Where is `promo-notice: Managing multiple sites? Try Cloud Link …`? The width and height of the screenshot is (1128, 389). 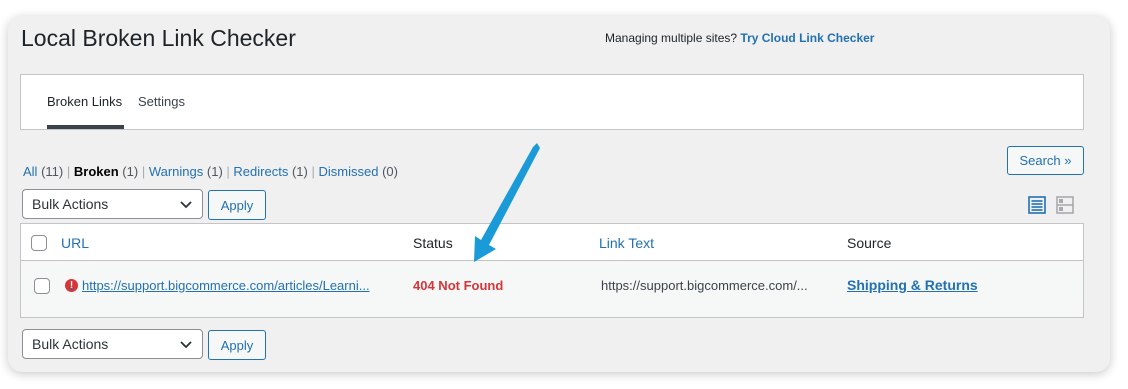 promo-notice: Managing multiple sites? Try Cloud Link … is located at coordinates (739, 38).